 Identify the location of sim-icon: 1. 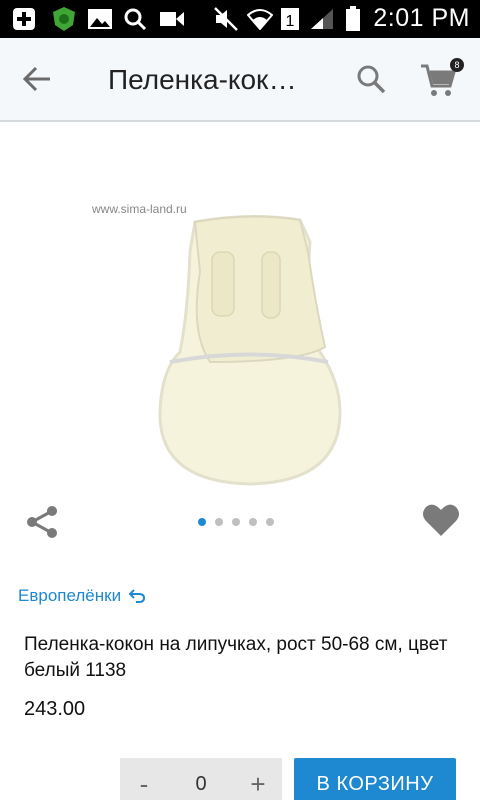
(290, 19).